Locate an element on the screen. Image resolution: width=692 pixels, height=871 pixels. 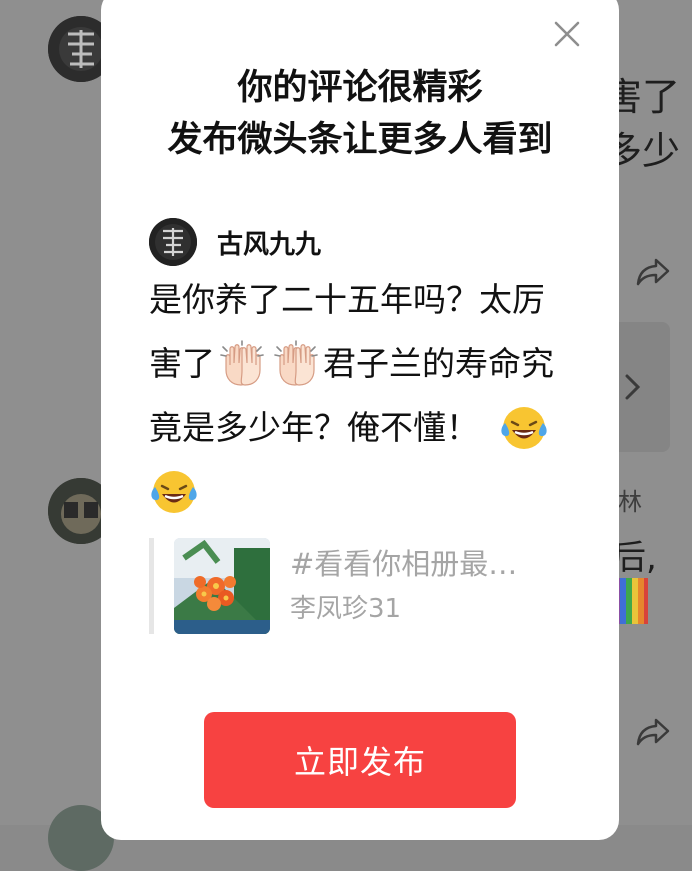
close-icon is located at coordinates (567, 34).